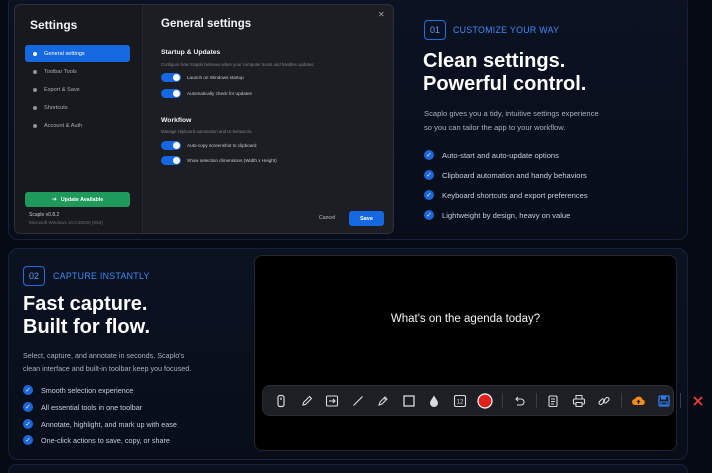  I want to click on capture-question-text: What's on the agenda today?, so click(465, 319).